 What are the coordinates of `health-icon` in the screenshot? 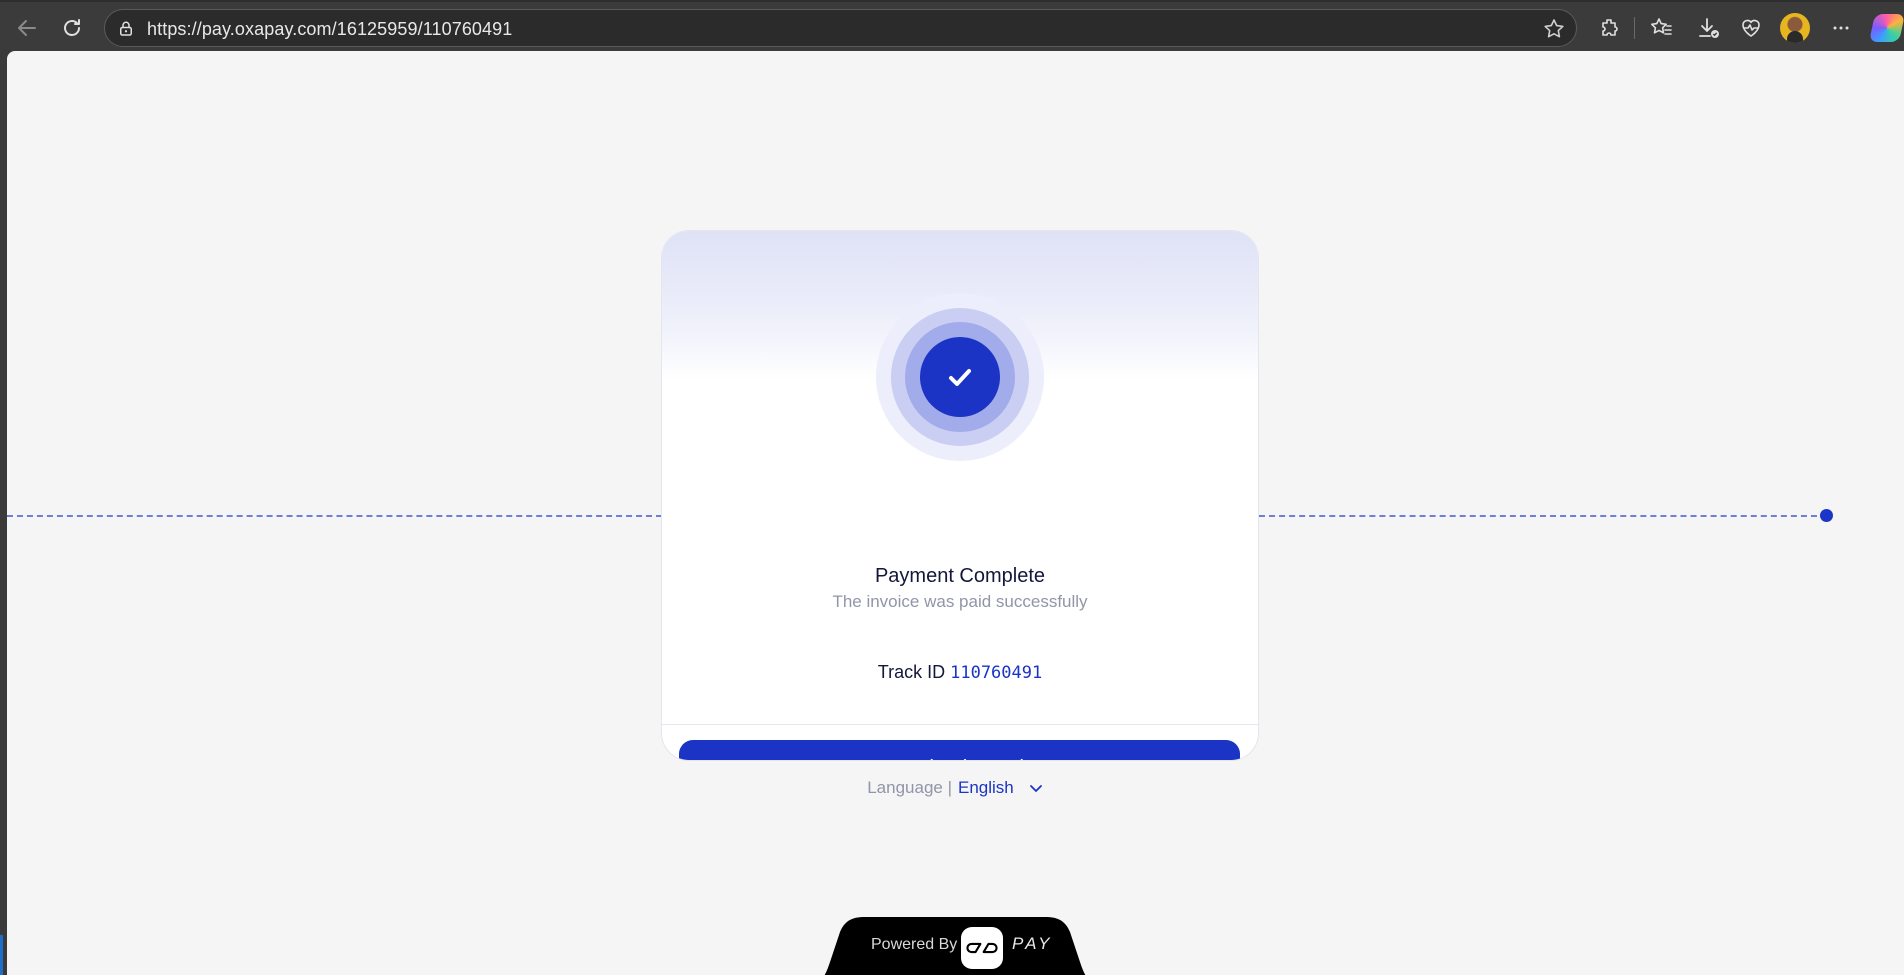 It's located at (1751, 28).